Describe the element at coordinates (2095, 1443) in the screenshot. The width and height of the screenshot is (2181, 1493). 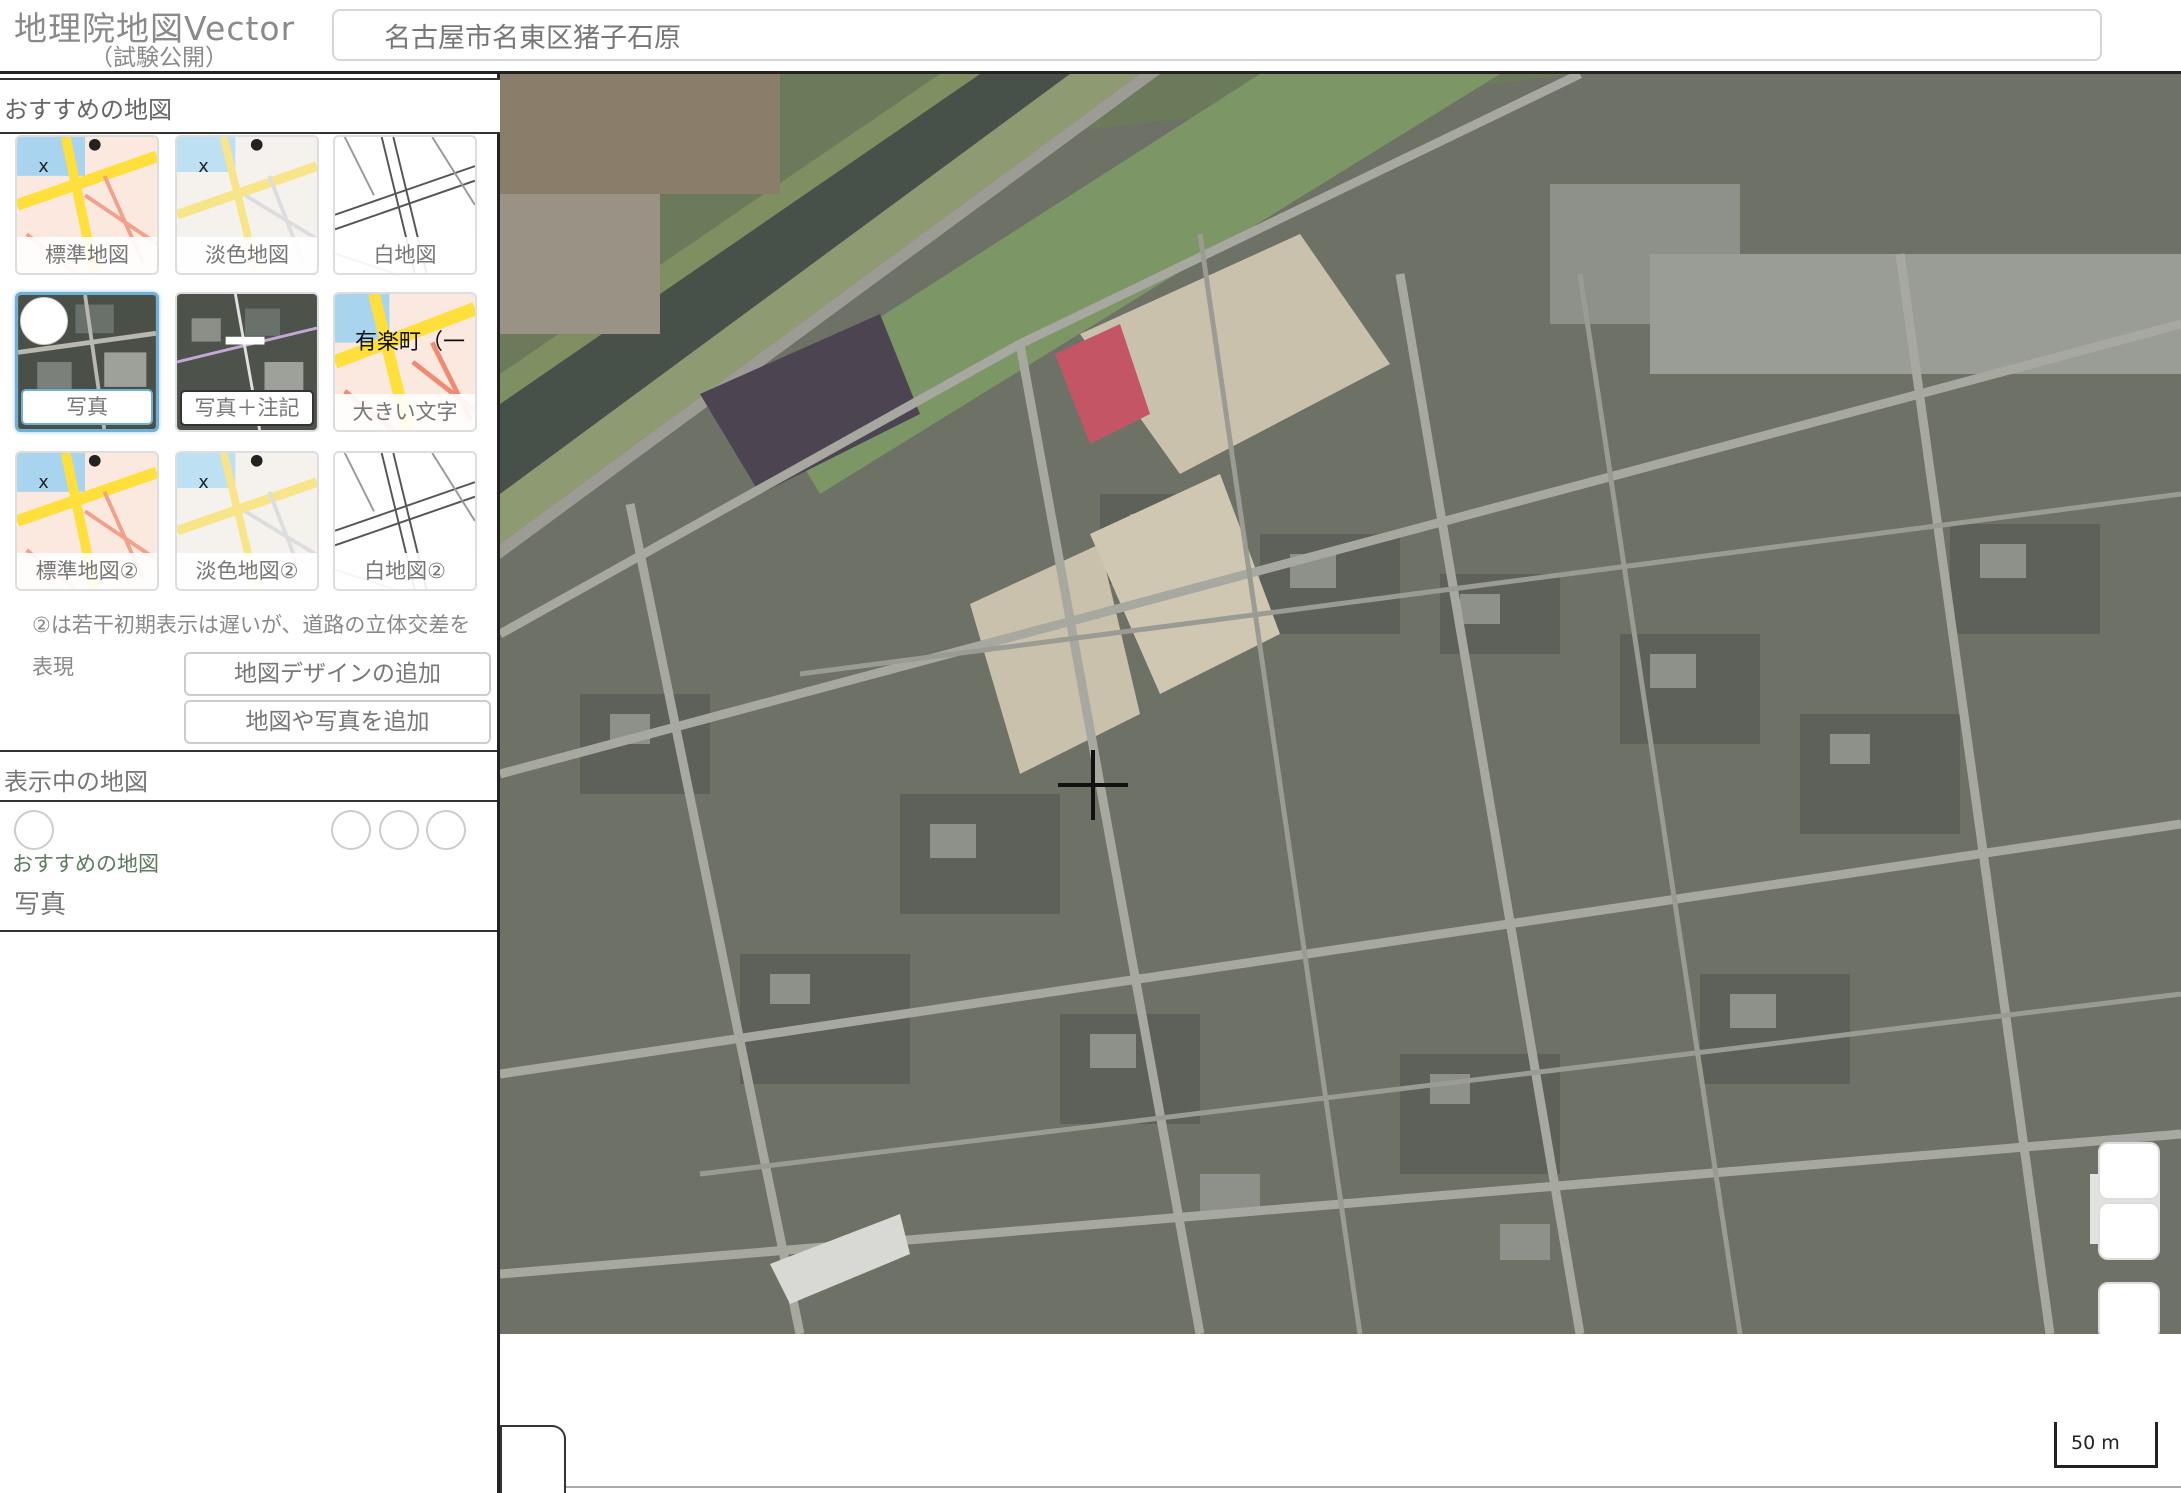
I see `scale-label: 50 m` at that location.